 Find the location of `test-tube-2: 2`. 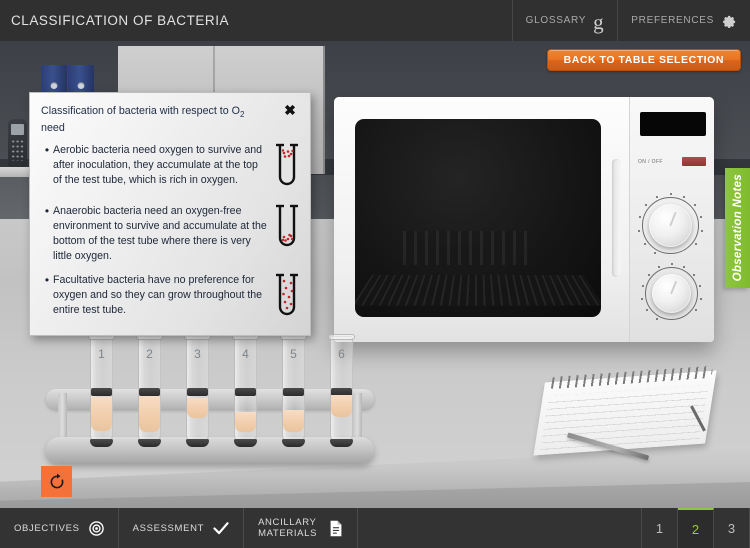

test-tube-2: 2 is located at coordinates (149, 390).